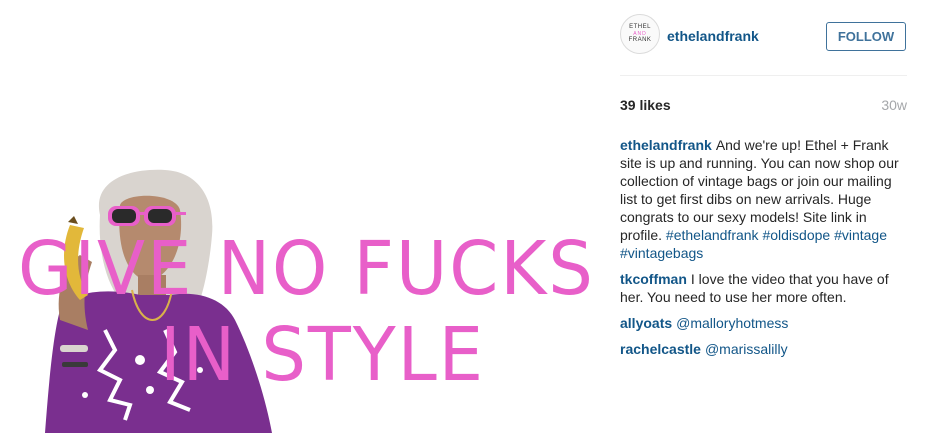 This screenshot has width=925, height=433. Describe the element at coordinates (894, 105) in the screenshot. I see `post-age: 30w` at that location.